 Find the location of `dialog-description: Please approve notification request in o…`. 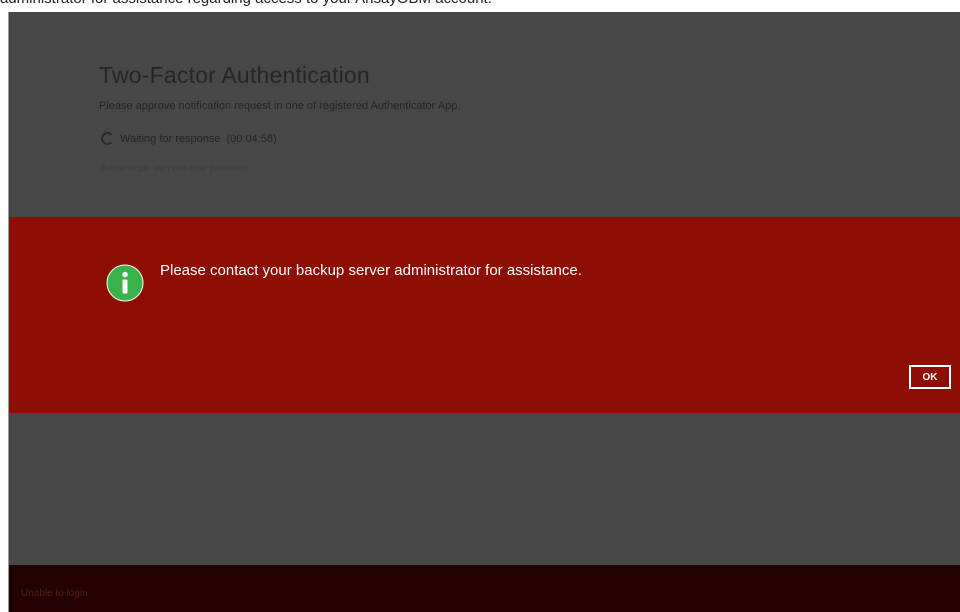

dialog-description: Please approve notification request in o… is located at coordinates (280, 106).